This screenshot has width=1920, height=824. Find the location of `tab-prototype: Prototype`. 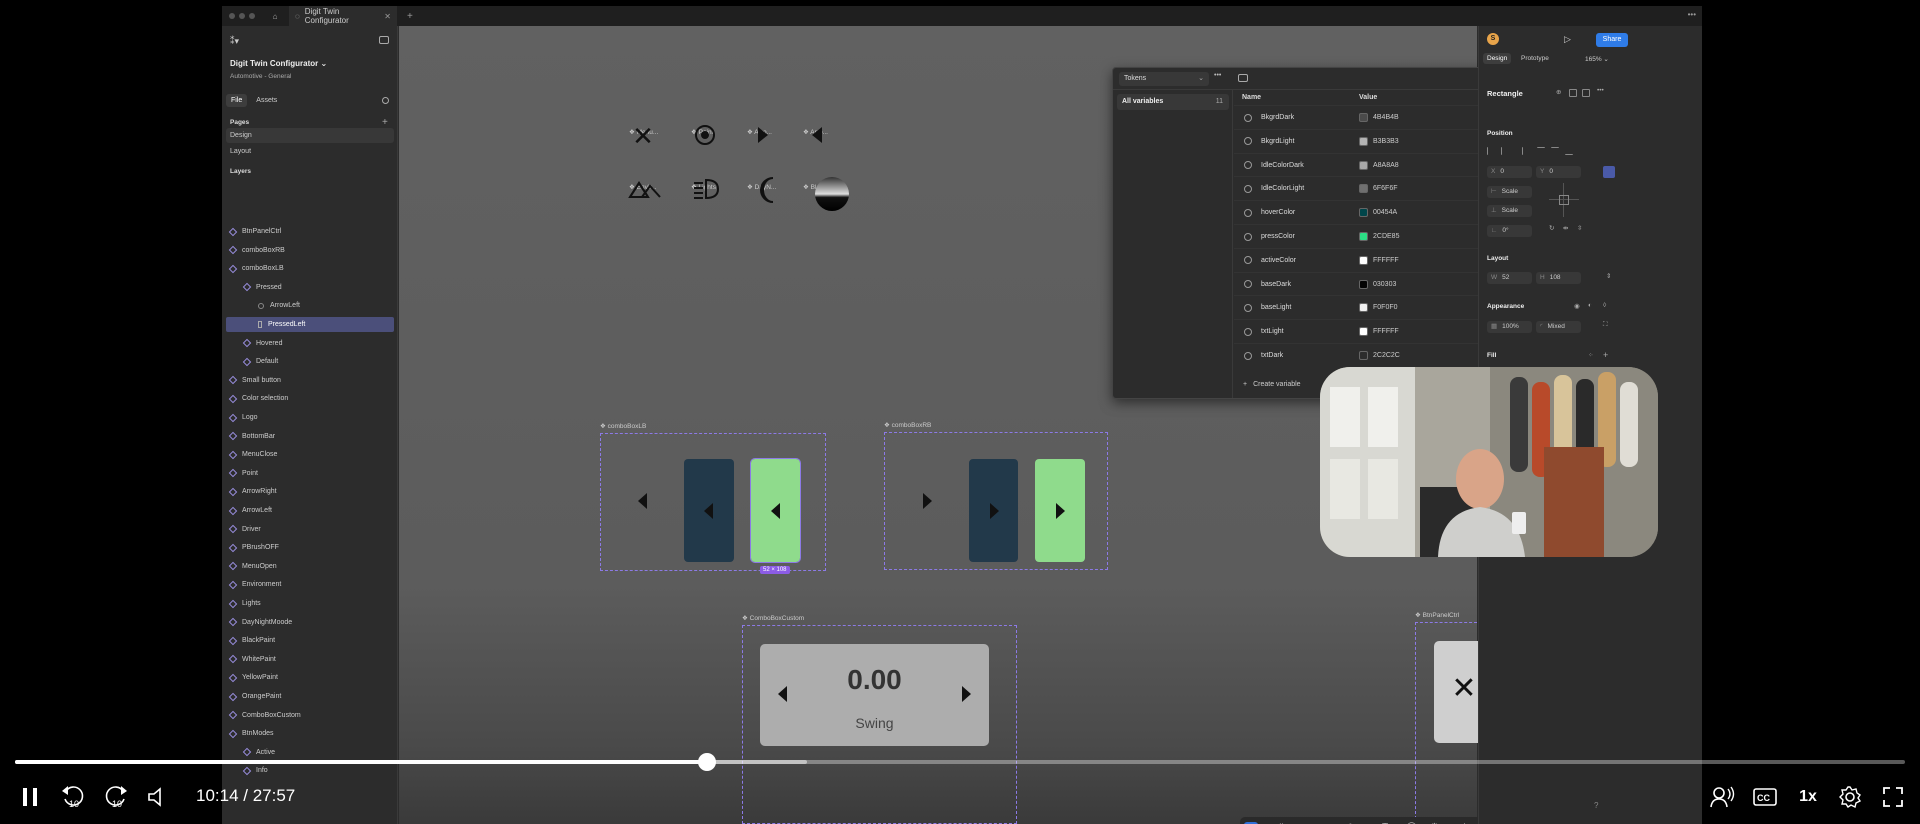

tab-prototype: Prototype is located at coordinates (1535, 58).